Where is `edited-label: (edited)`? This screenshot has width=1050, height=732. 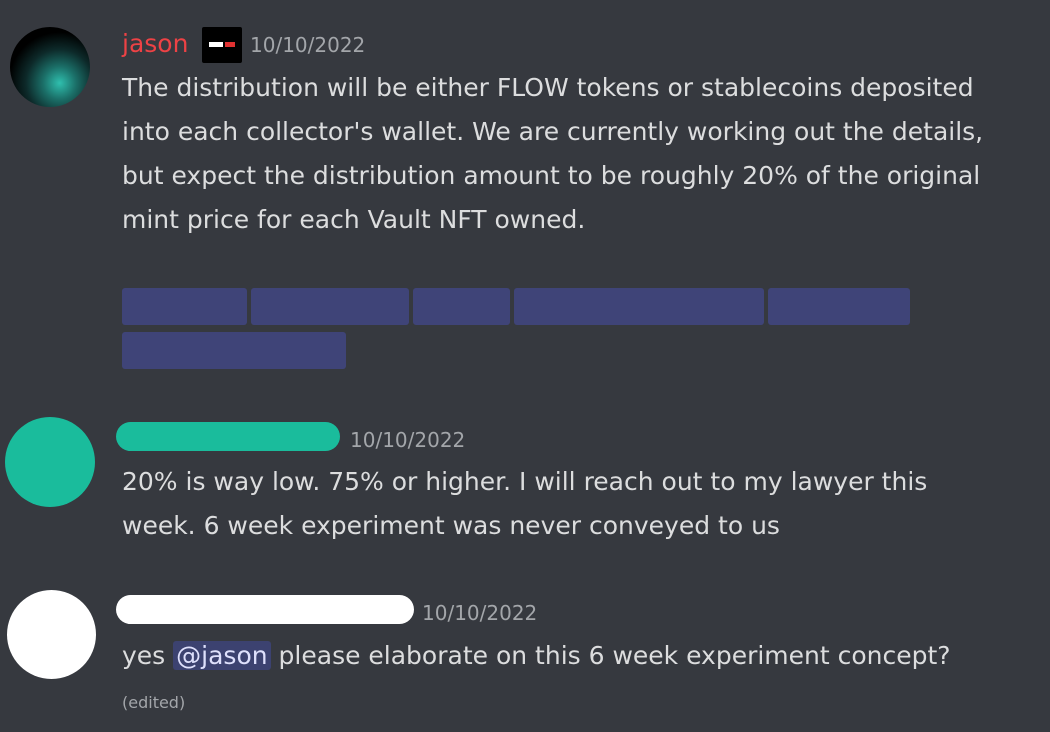
edited-label: (edited) is located at coordinates (154, 702).